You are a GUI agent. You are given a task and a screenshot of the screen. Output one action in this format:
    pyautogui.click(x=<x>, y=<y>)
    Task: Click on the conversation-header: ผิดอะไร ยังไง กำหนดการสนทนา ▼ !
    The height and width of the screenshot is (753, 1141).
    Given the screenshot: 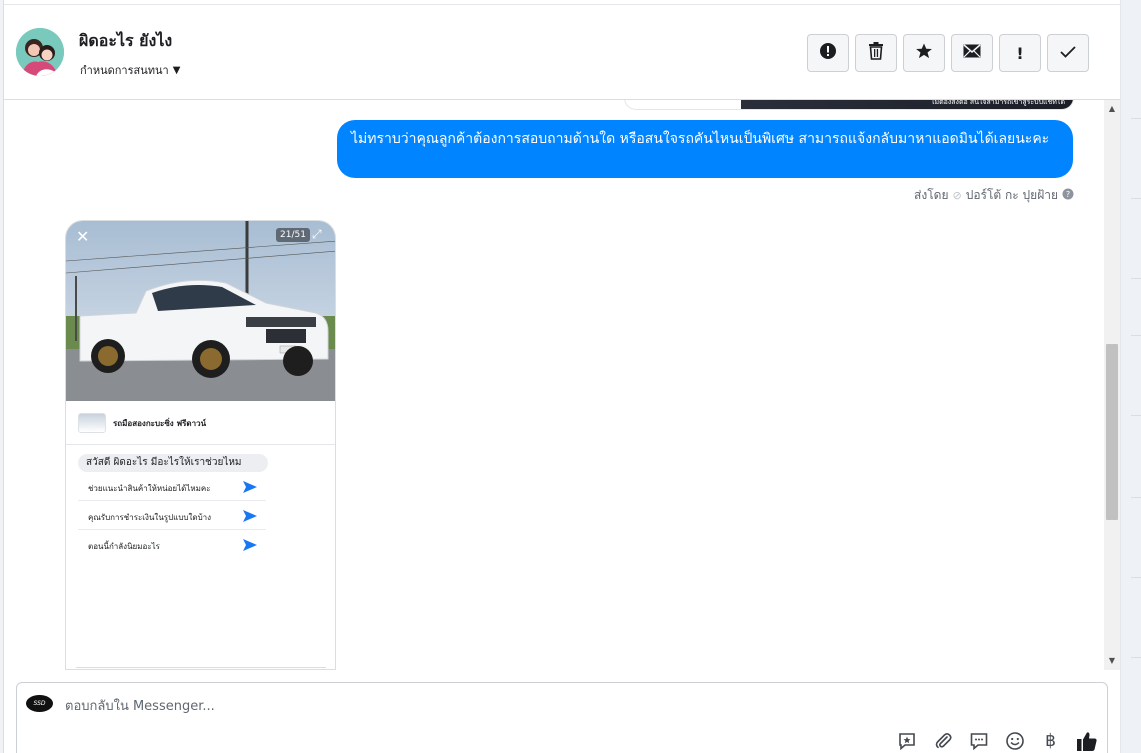 What is the action you would take?
    pyautogui.click(x=562, y=52)
    